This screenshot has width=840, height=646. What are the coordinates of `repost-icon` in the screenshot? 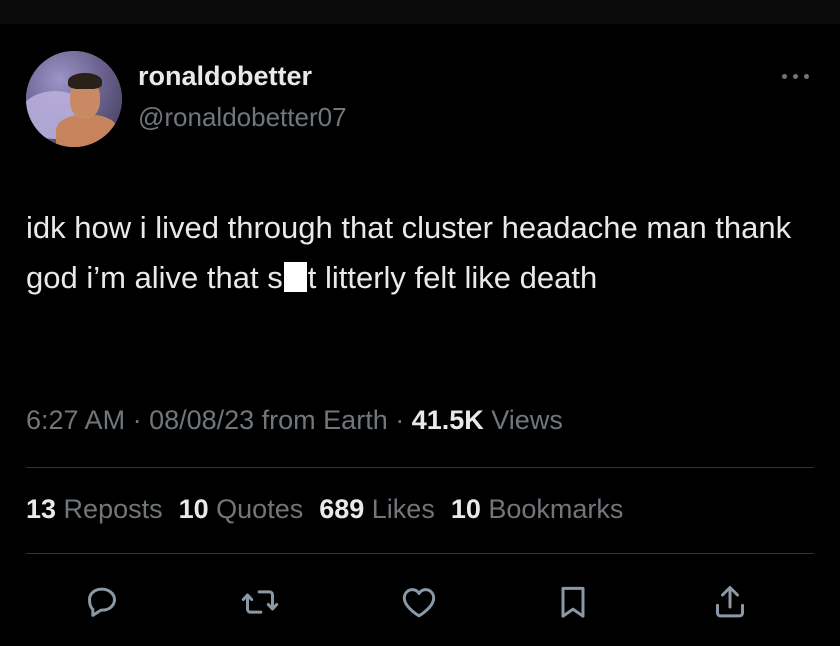 It's located at (260, 602).